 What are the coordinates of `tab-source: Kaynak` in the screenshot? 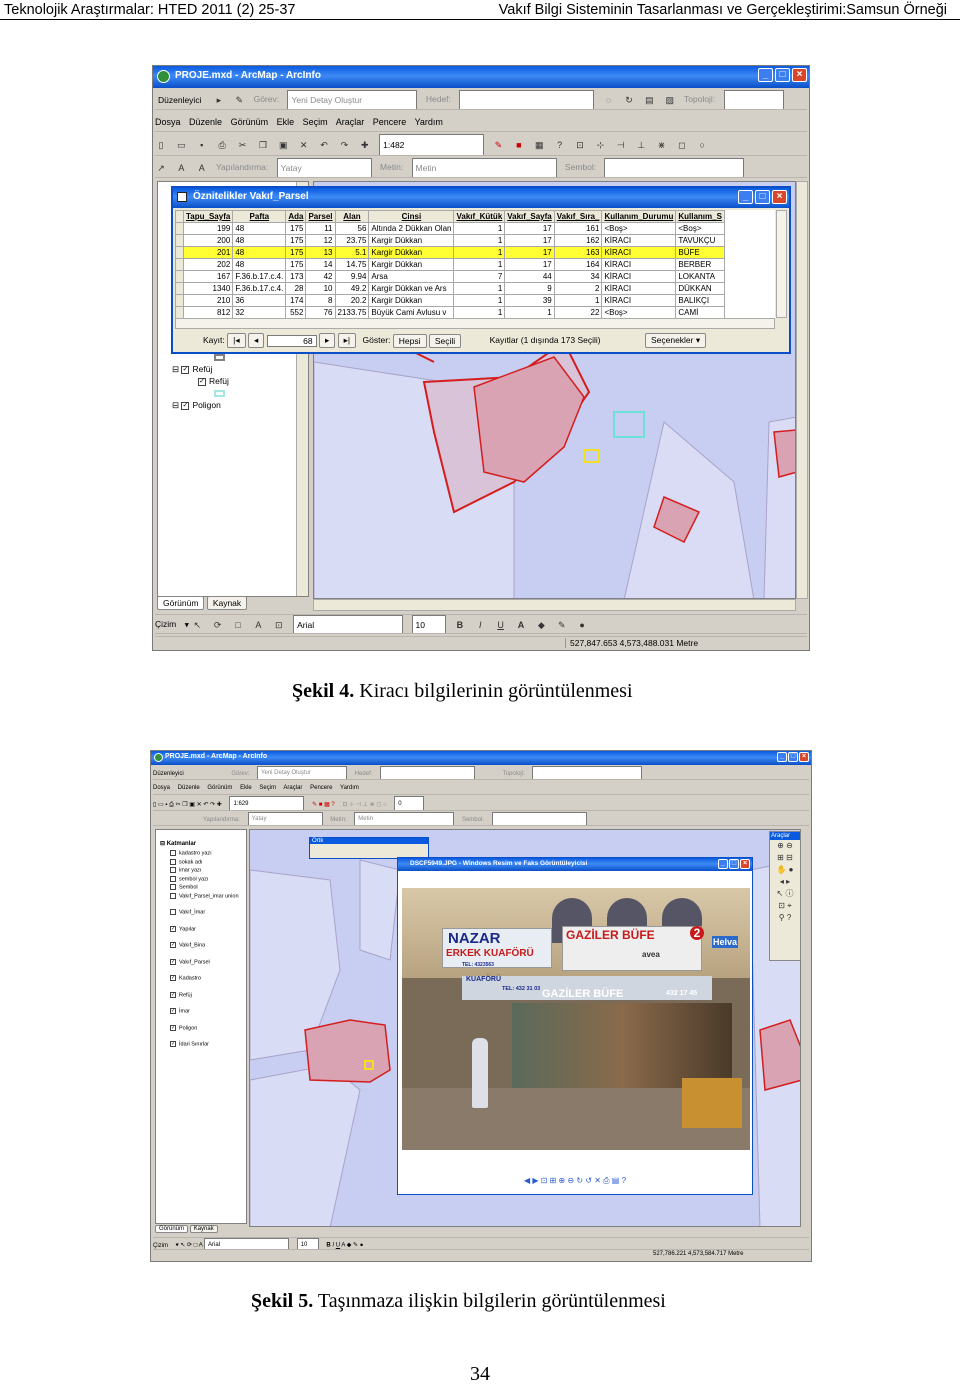 It's located at (227, 603).